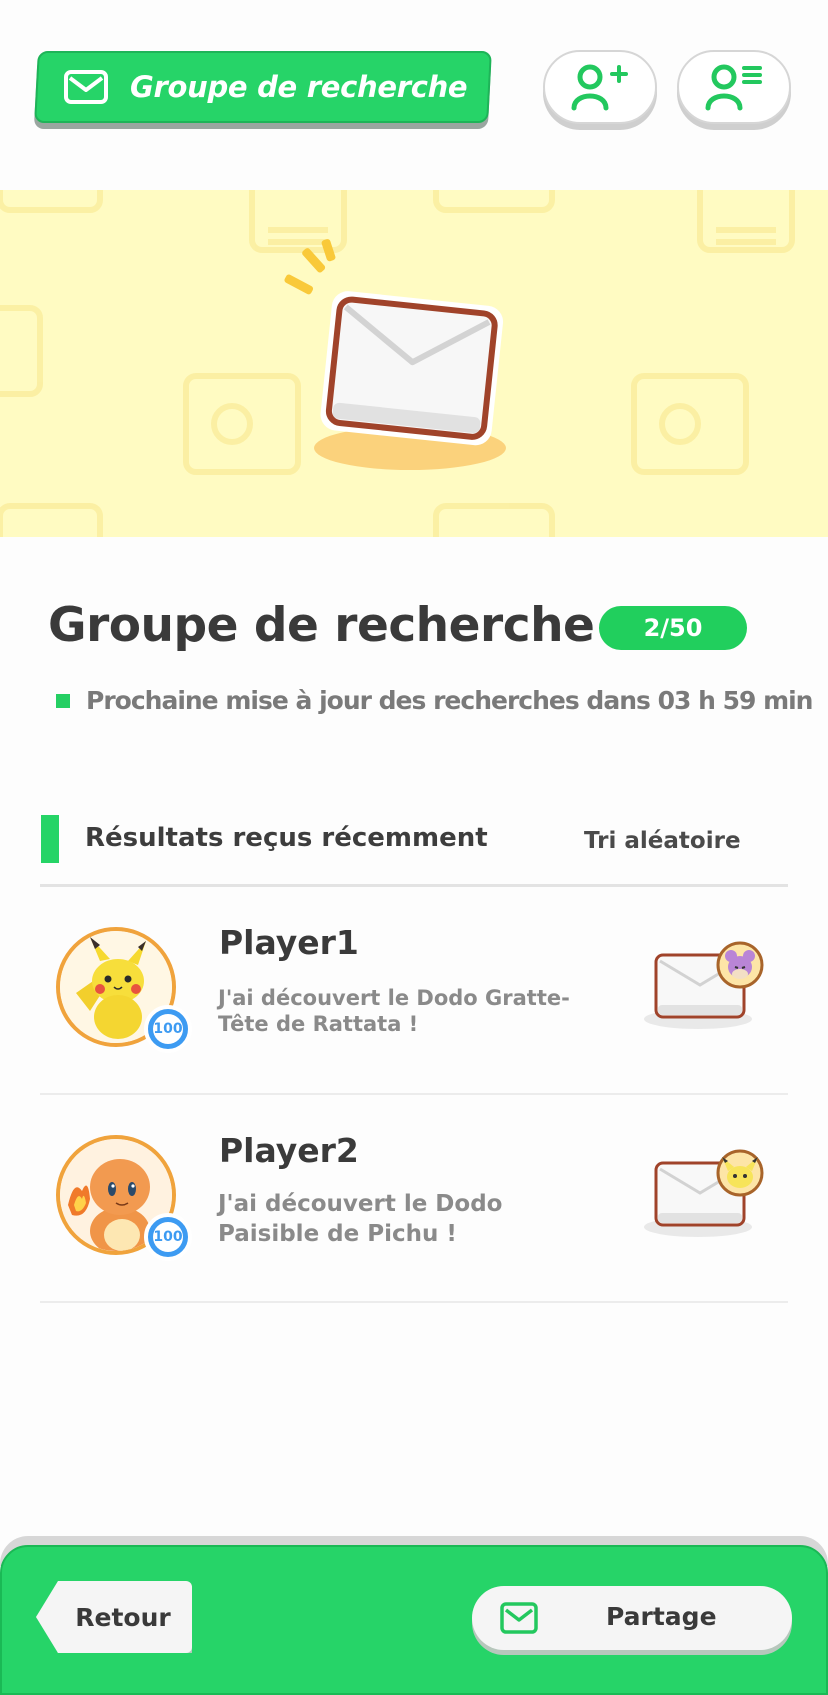 Image resolution: width=828 pixels, height=1695 pixels. I want to click on header-title-tag: Groupe de recherche, so click(263, 87).